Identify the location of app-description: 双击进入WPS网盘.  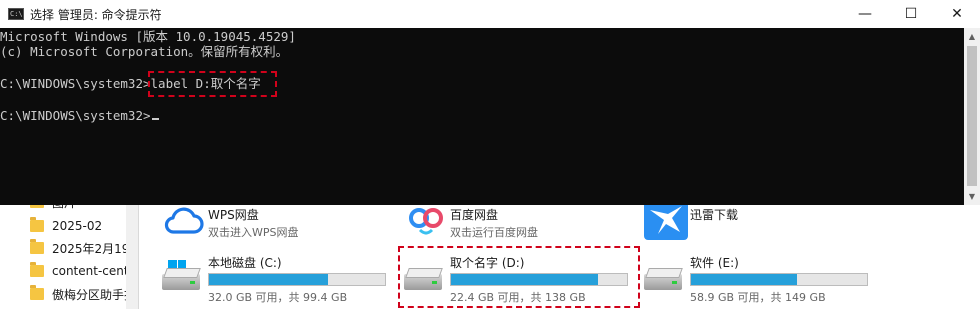
(253, 232).